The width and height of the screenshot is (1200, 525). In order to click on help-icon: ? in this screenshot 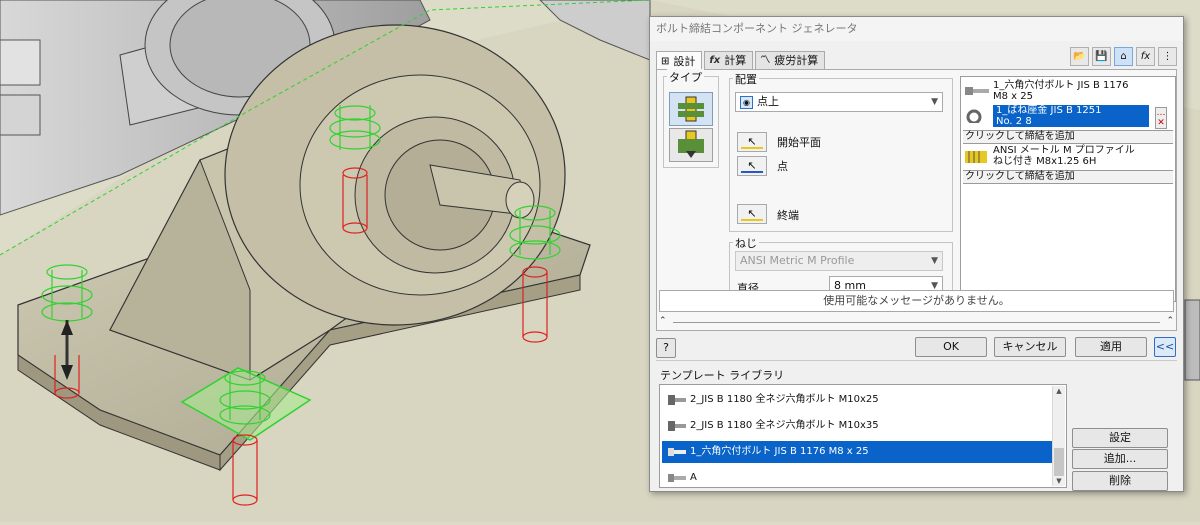, I will do `click(666, 347)`.